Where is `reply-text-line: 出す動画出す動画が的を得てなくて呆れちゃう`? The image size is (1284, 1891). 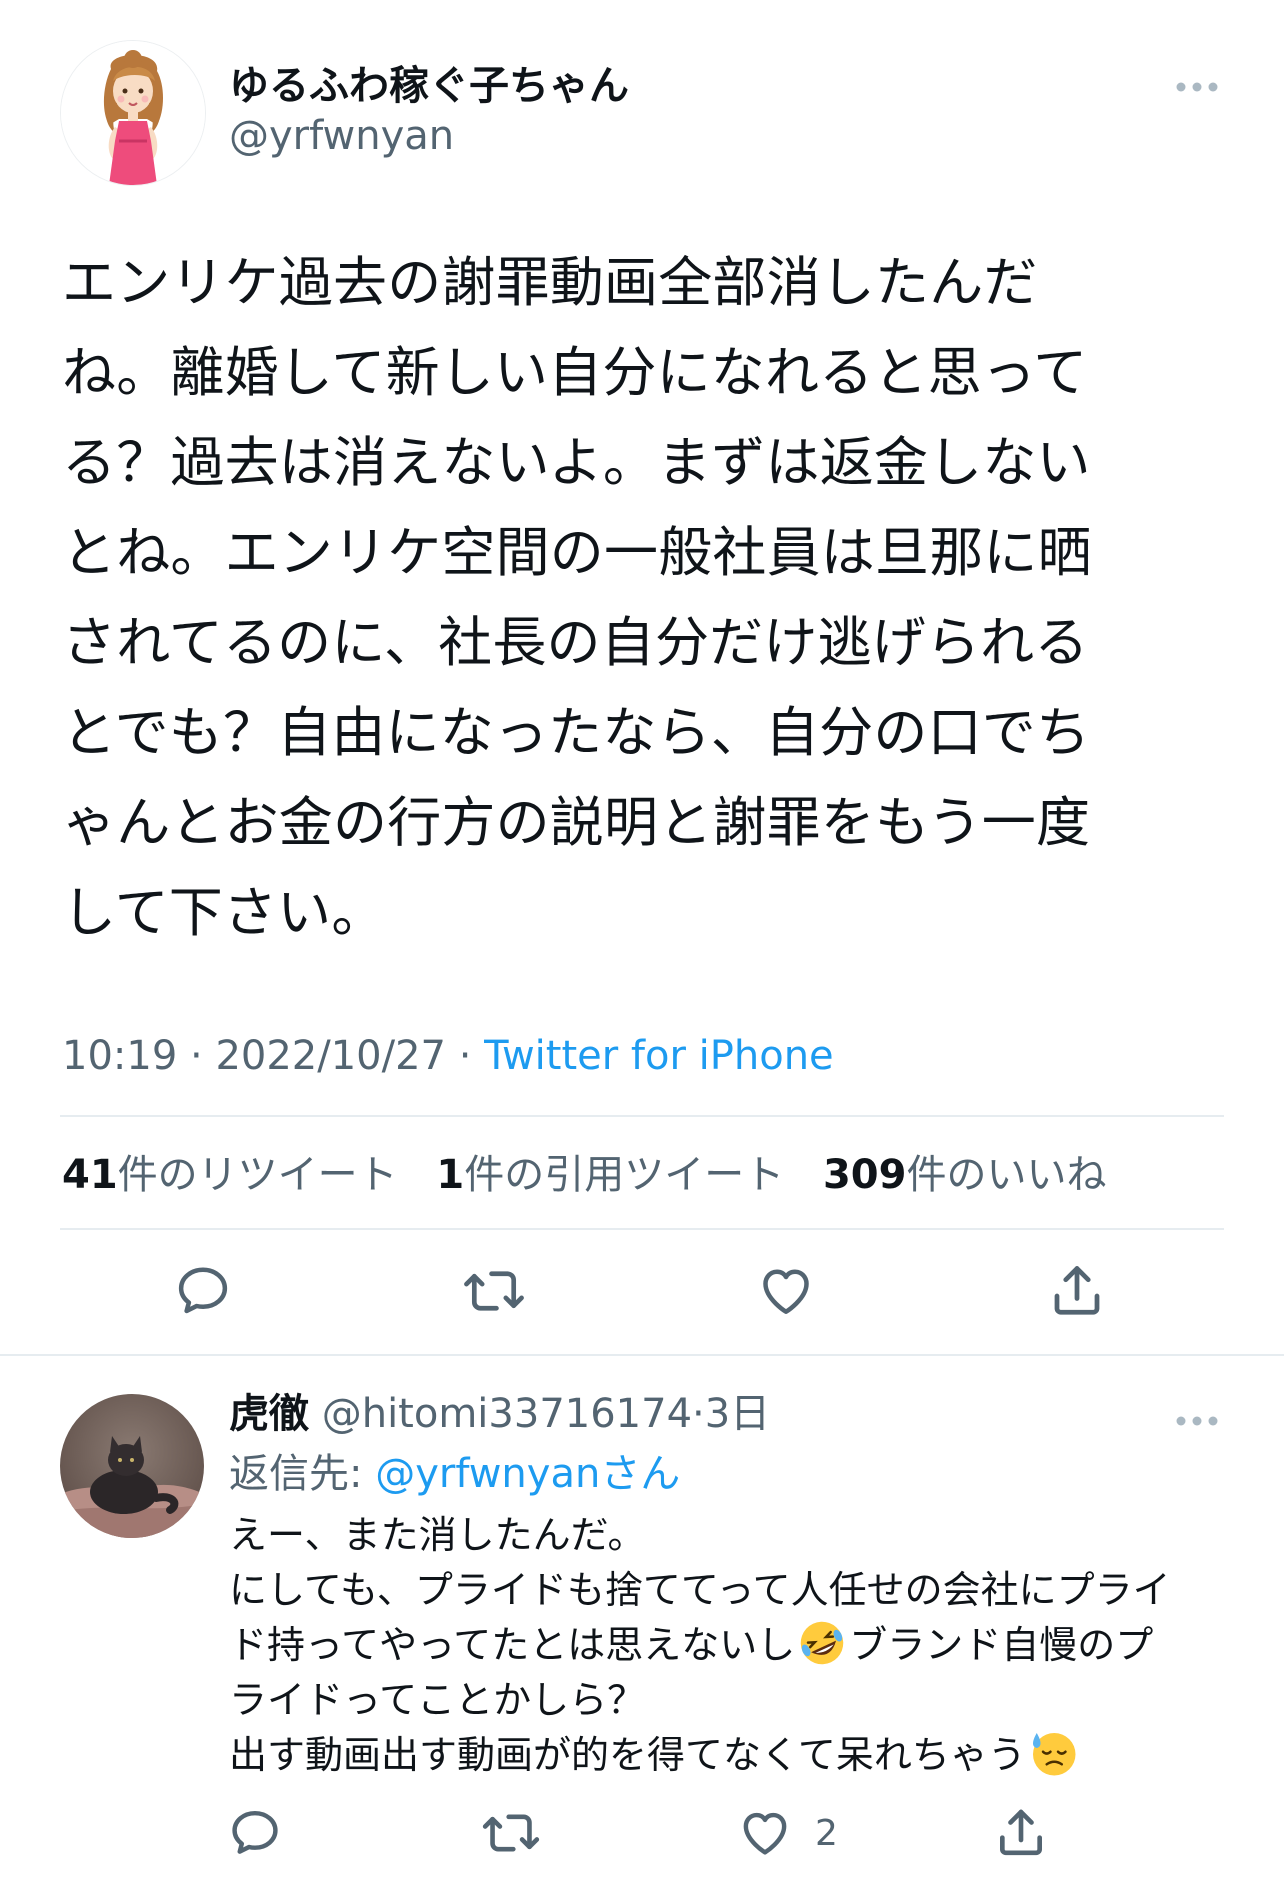 reply-text-line: 出す動画出す動画が的を得てなくて呆れちゃう is located at coordinates (729, 1755).